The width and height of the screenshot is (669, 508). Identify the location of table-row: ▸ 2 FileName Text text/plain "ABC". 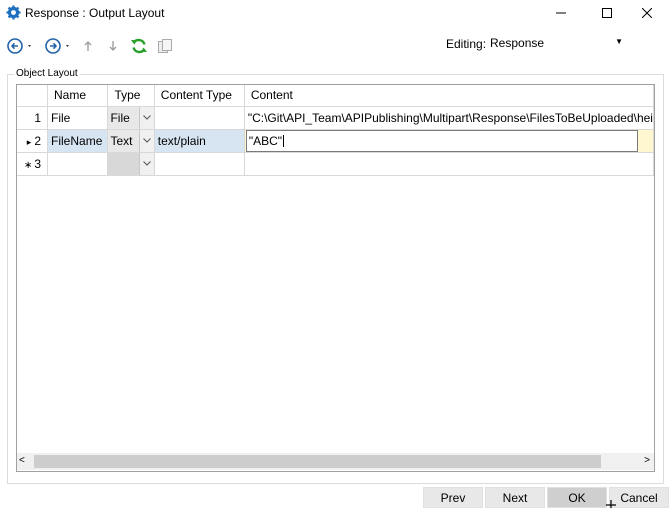
(335, 141).